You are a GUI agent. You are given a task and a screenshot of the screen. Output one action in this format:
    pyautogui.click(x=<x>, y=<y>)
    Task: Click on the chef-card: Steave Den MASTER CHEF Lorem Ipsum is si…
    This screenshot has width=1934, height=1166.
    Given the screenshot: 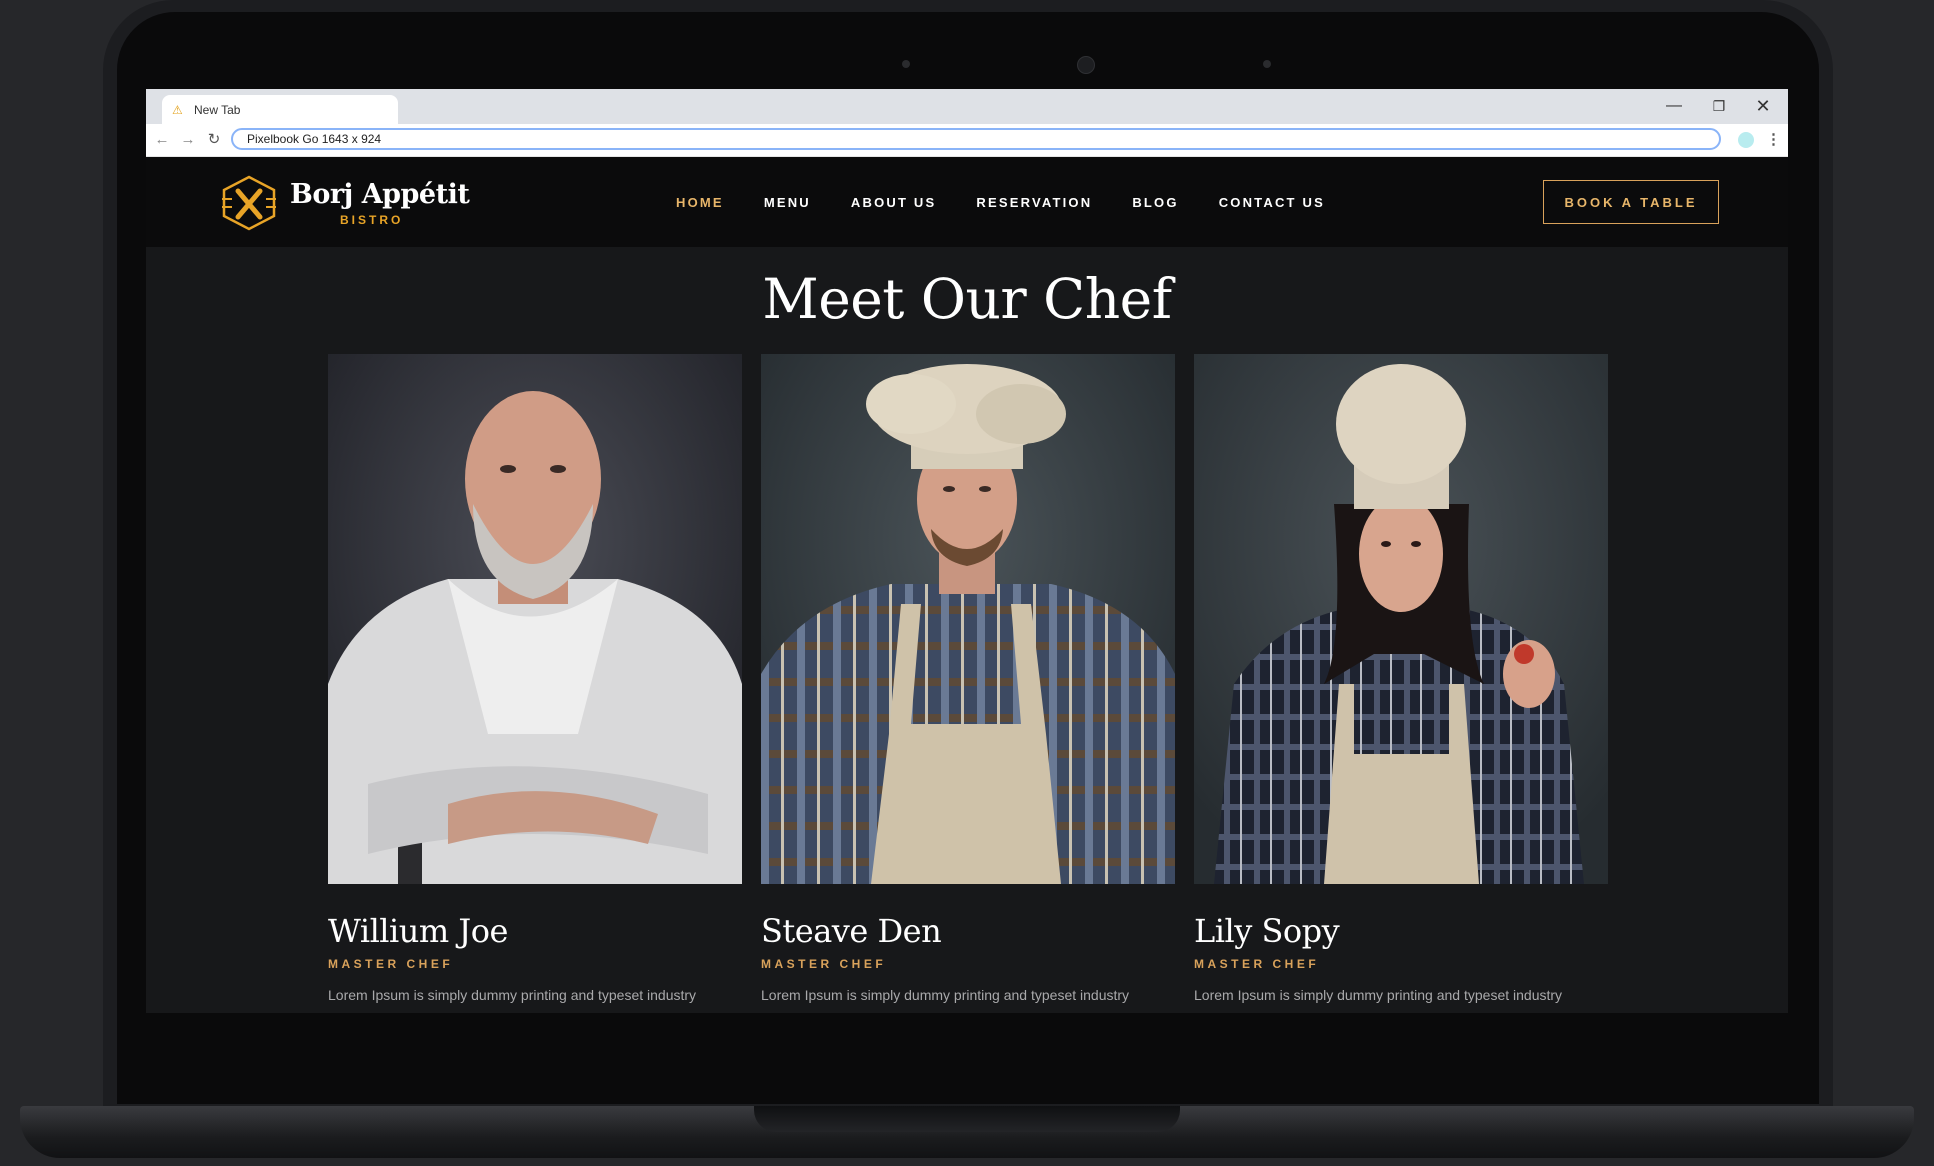 What is the action you would take?
    pyautogui.click(x=968, y=678)
    